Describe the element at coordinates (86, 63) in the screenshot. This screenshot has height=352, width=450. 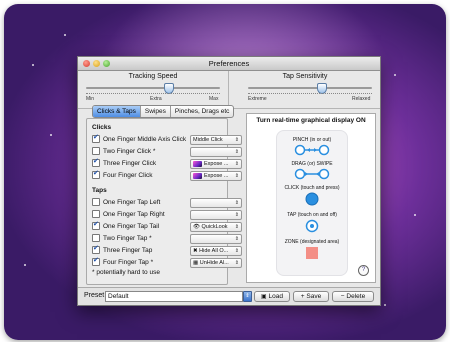
I see `close-icon` at that location.